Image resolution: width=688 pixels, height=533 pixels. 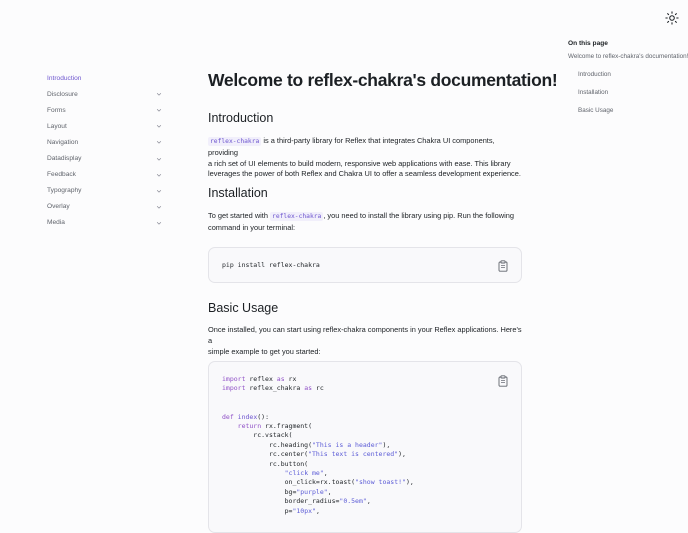 I want to click on section-heading-introduction: Introduction, so click(x=241, y=118).